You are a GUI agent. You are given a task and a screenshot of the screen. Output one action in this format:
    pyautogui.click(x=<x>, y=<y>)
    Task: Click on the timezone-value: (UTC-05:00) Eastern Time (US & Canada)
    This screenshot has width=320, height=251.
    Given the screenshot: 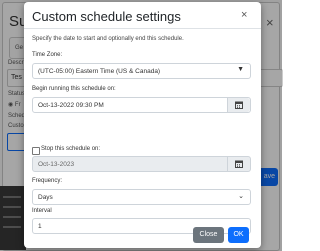 What is the action you would take?
    pyautogui.click(x=99, y=71)
    